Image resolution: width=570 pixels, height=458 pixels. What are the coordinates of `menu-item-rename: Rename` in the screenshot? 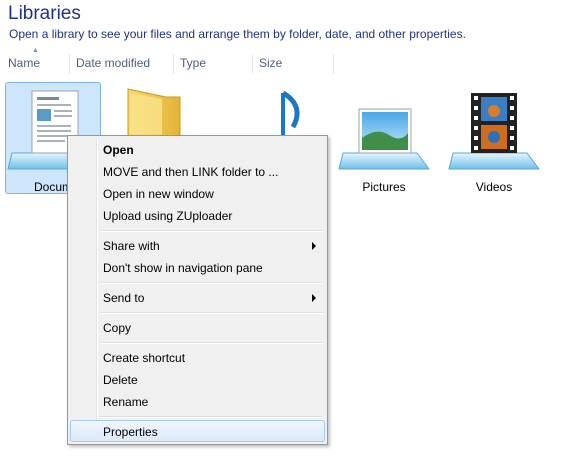 It's located at (197, 401).